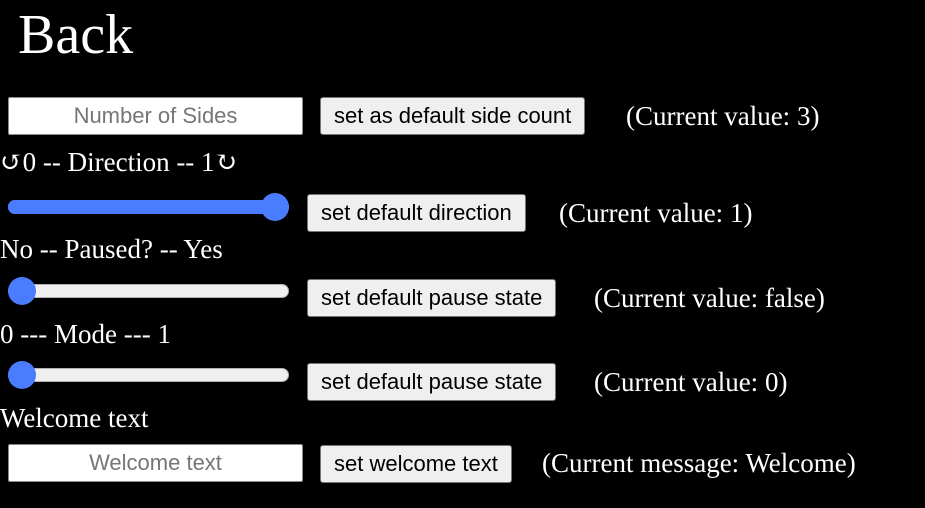  I want to click on paused-slider-thumb, so click(22, 291).